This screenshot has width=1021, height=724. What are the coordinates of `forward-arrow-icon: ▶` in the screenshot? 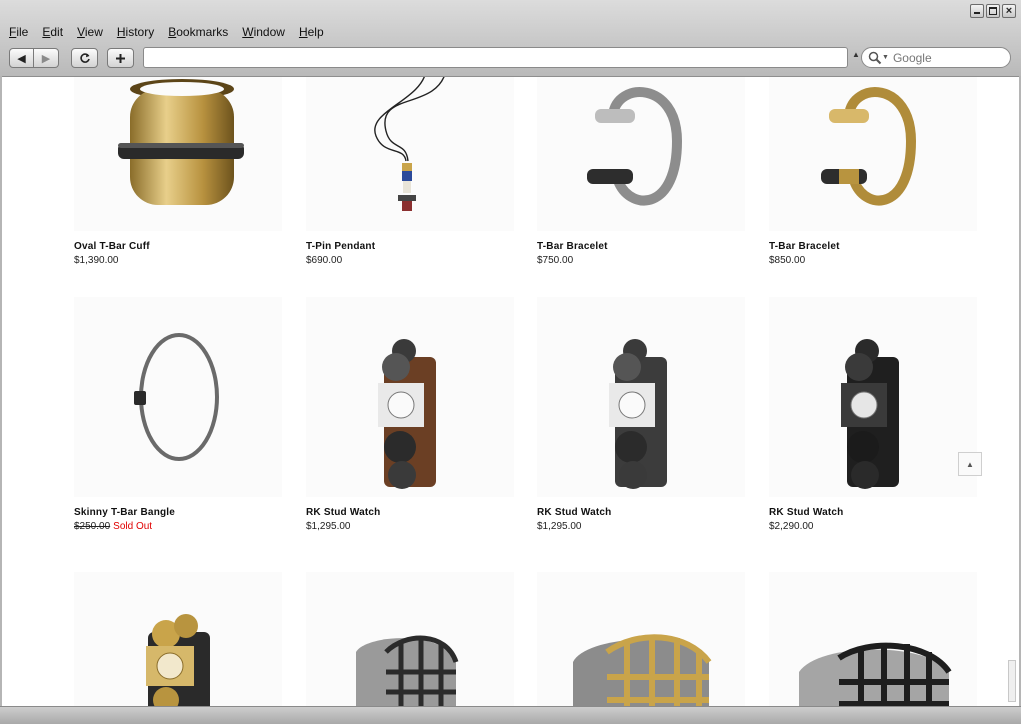 It's located at (46, 58).